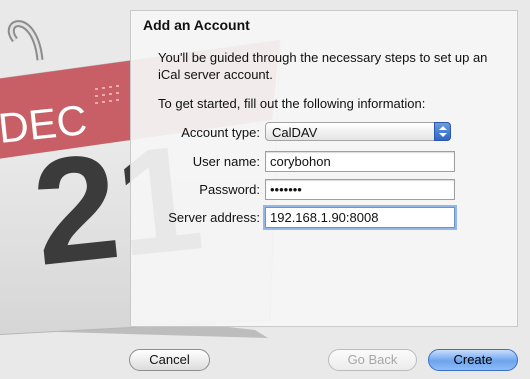 This screenshot has height=379, width=530. What do you see at coordinates (295, 132) in the screenshot?
I see `account-type-value: CalDAV` at bounding box center [295, 132].